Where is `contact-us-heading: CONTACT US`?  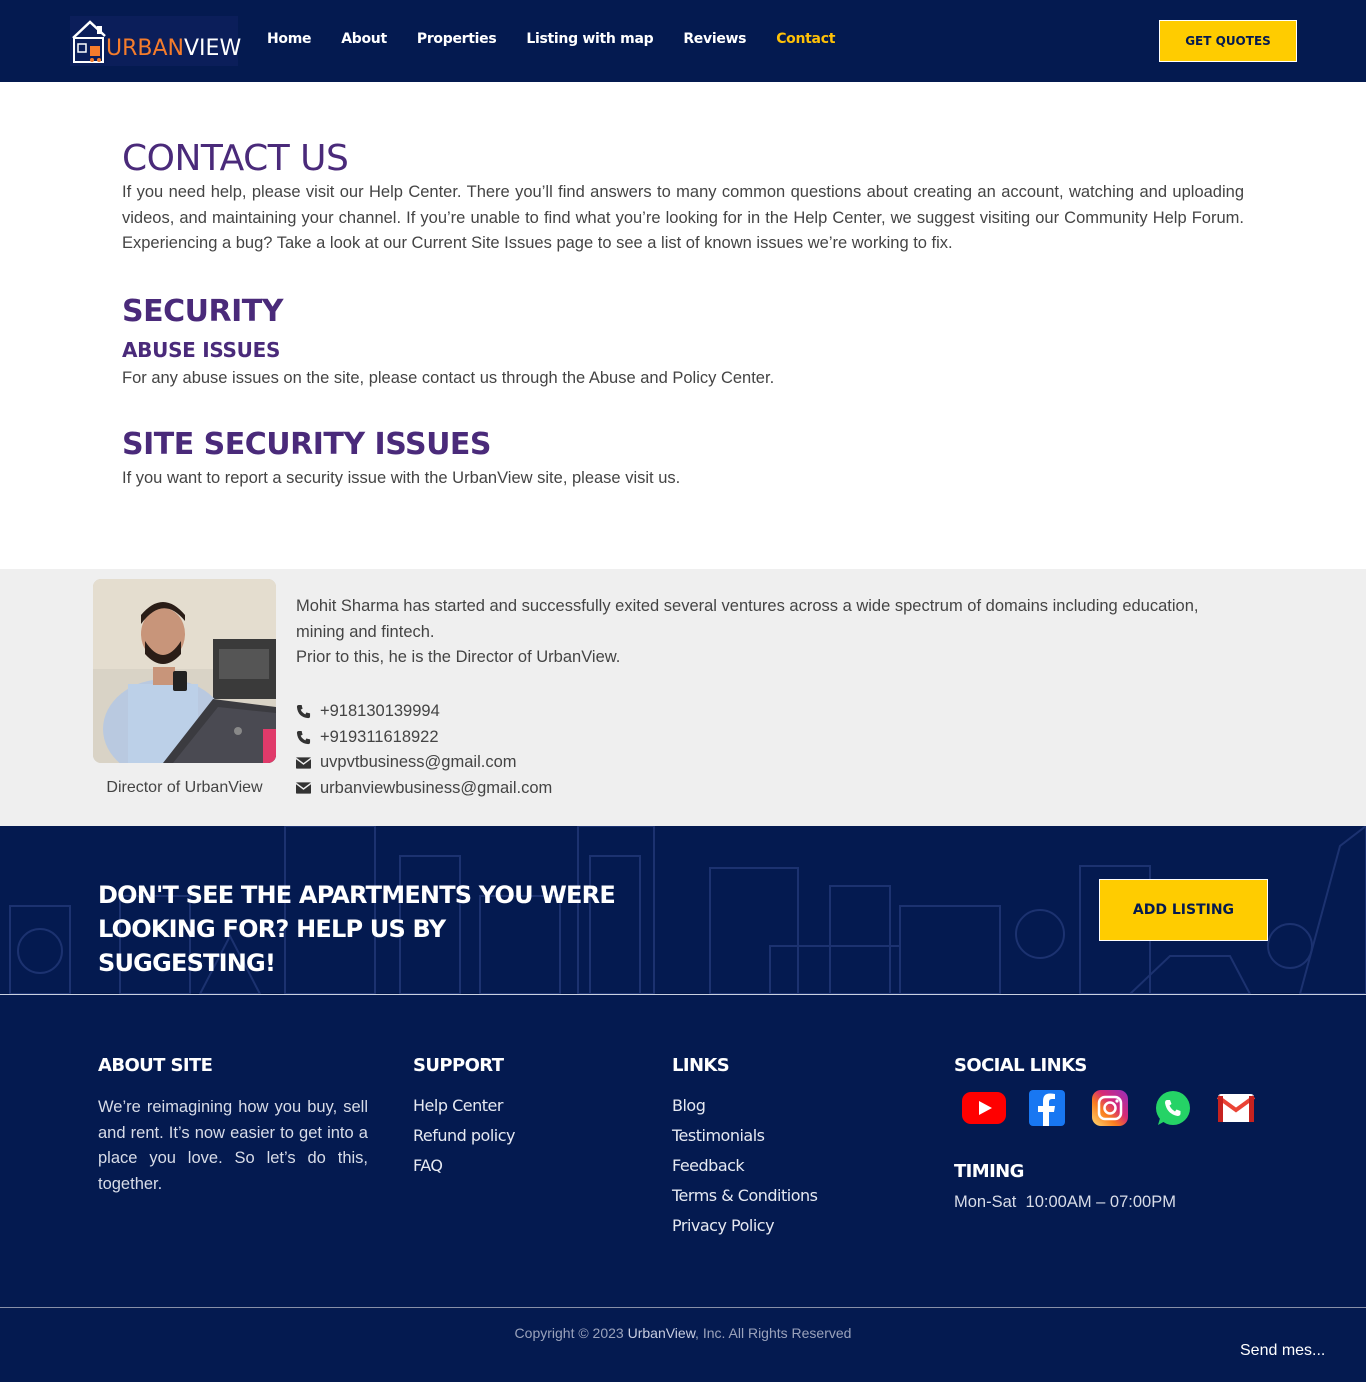 contact-us-heading: CONTACT US is located at coordinates (235, 158).